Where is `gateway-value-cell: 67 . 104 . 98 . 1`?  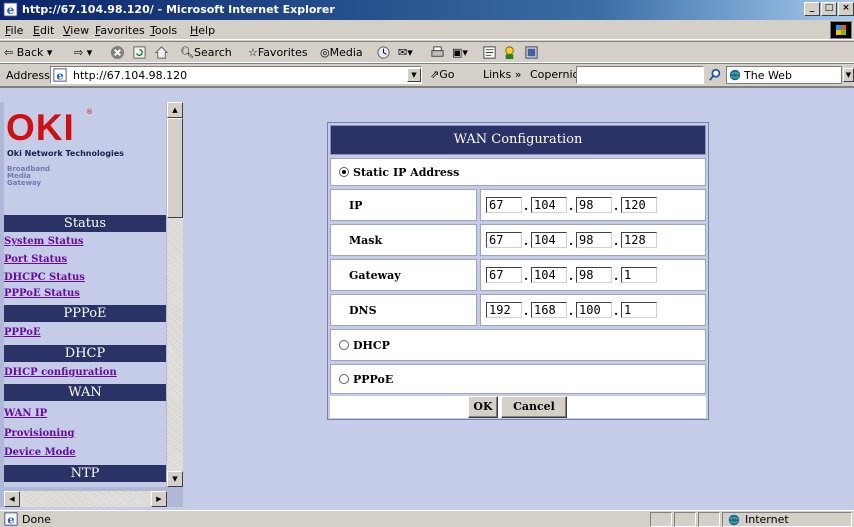
gateway-value-cell: 67 . 104 . 98 . 1 is located at coordinates (593, 275).